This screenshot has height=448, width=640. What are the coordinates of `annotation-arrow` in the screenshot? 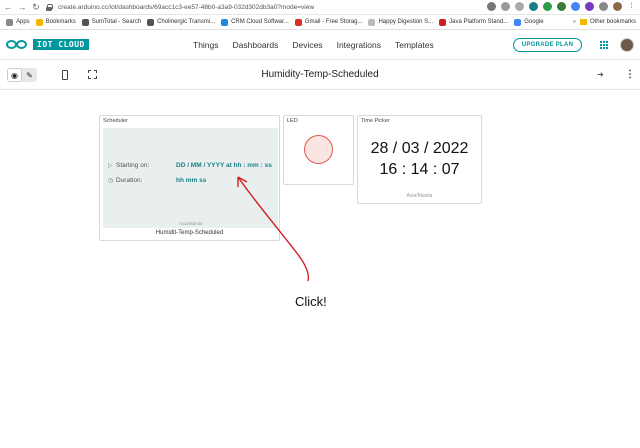 It's located at (273, 229).